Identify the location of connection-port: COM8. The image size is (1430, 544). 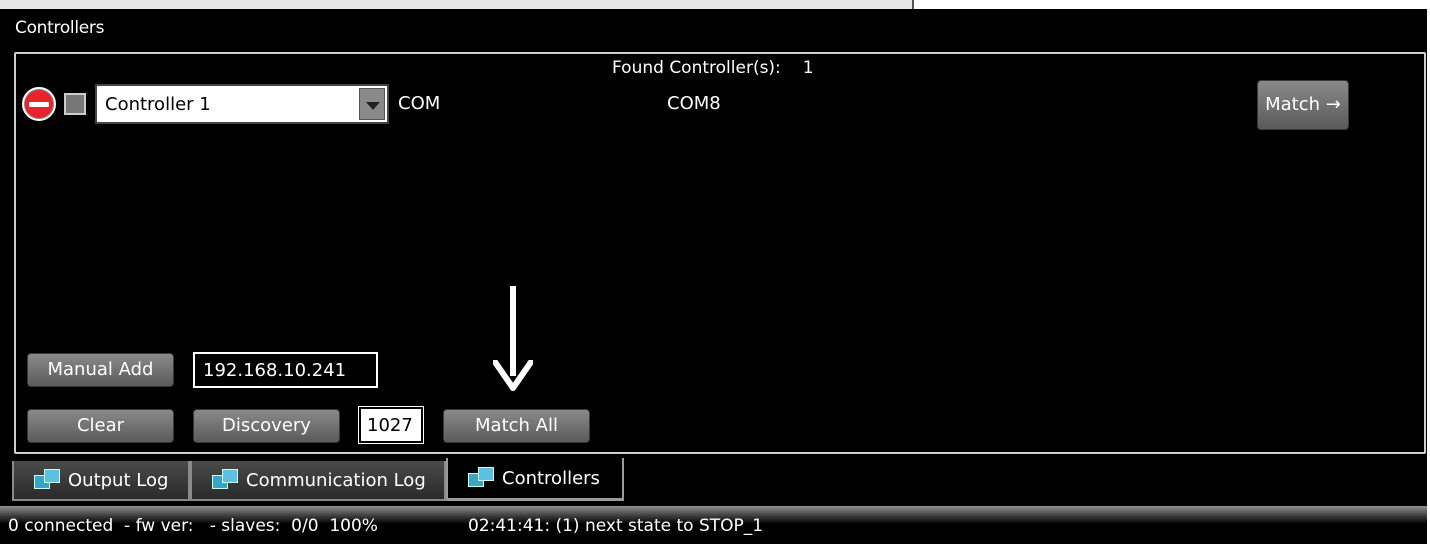
(694, 103).